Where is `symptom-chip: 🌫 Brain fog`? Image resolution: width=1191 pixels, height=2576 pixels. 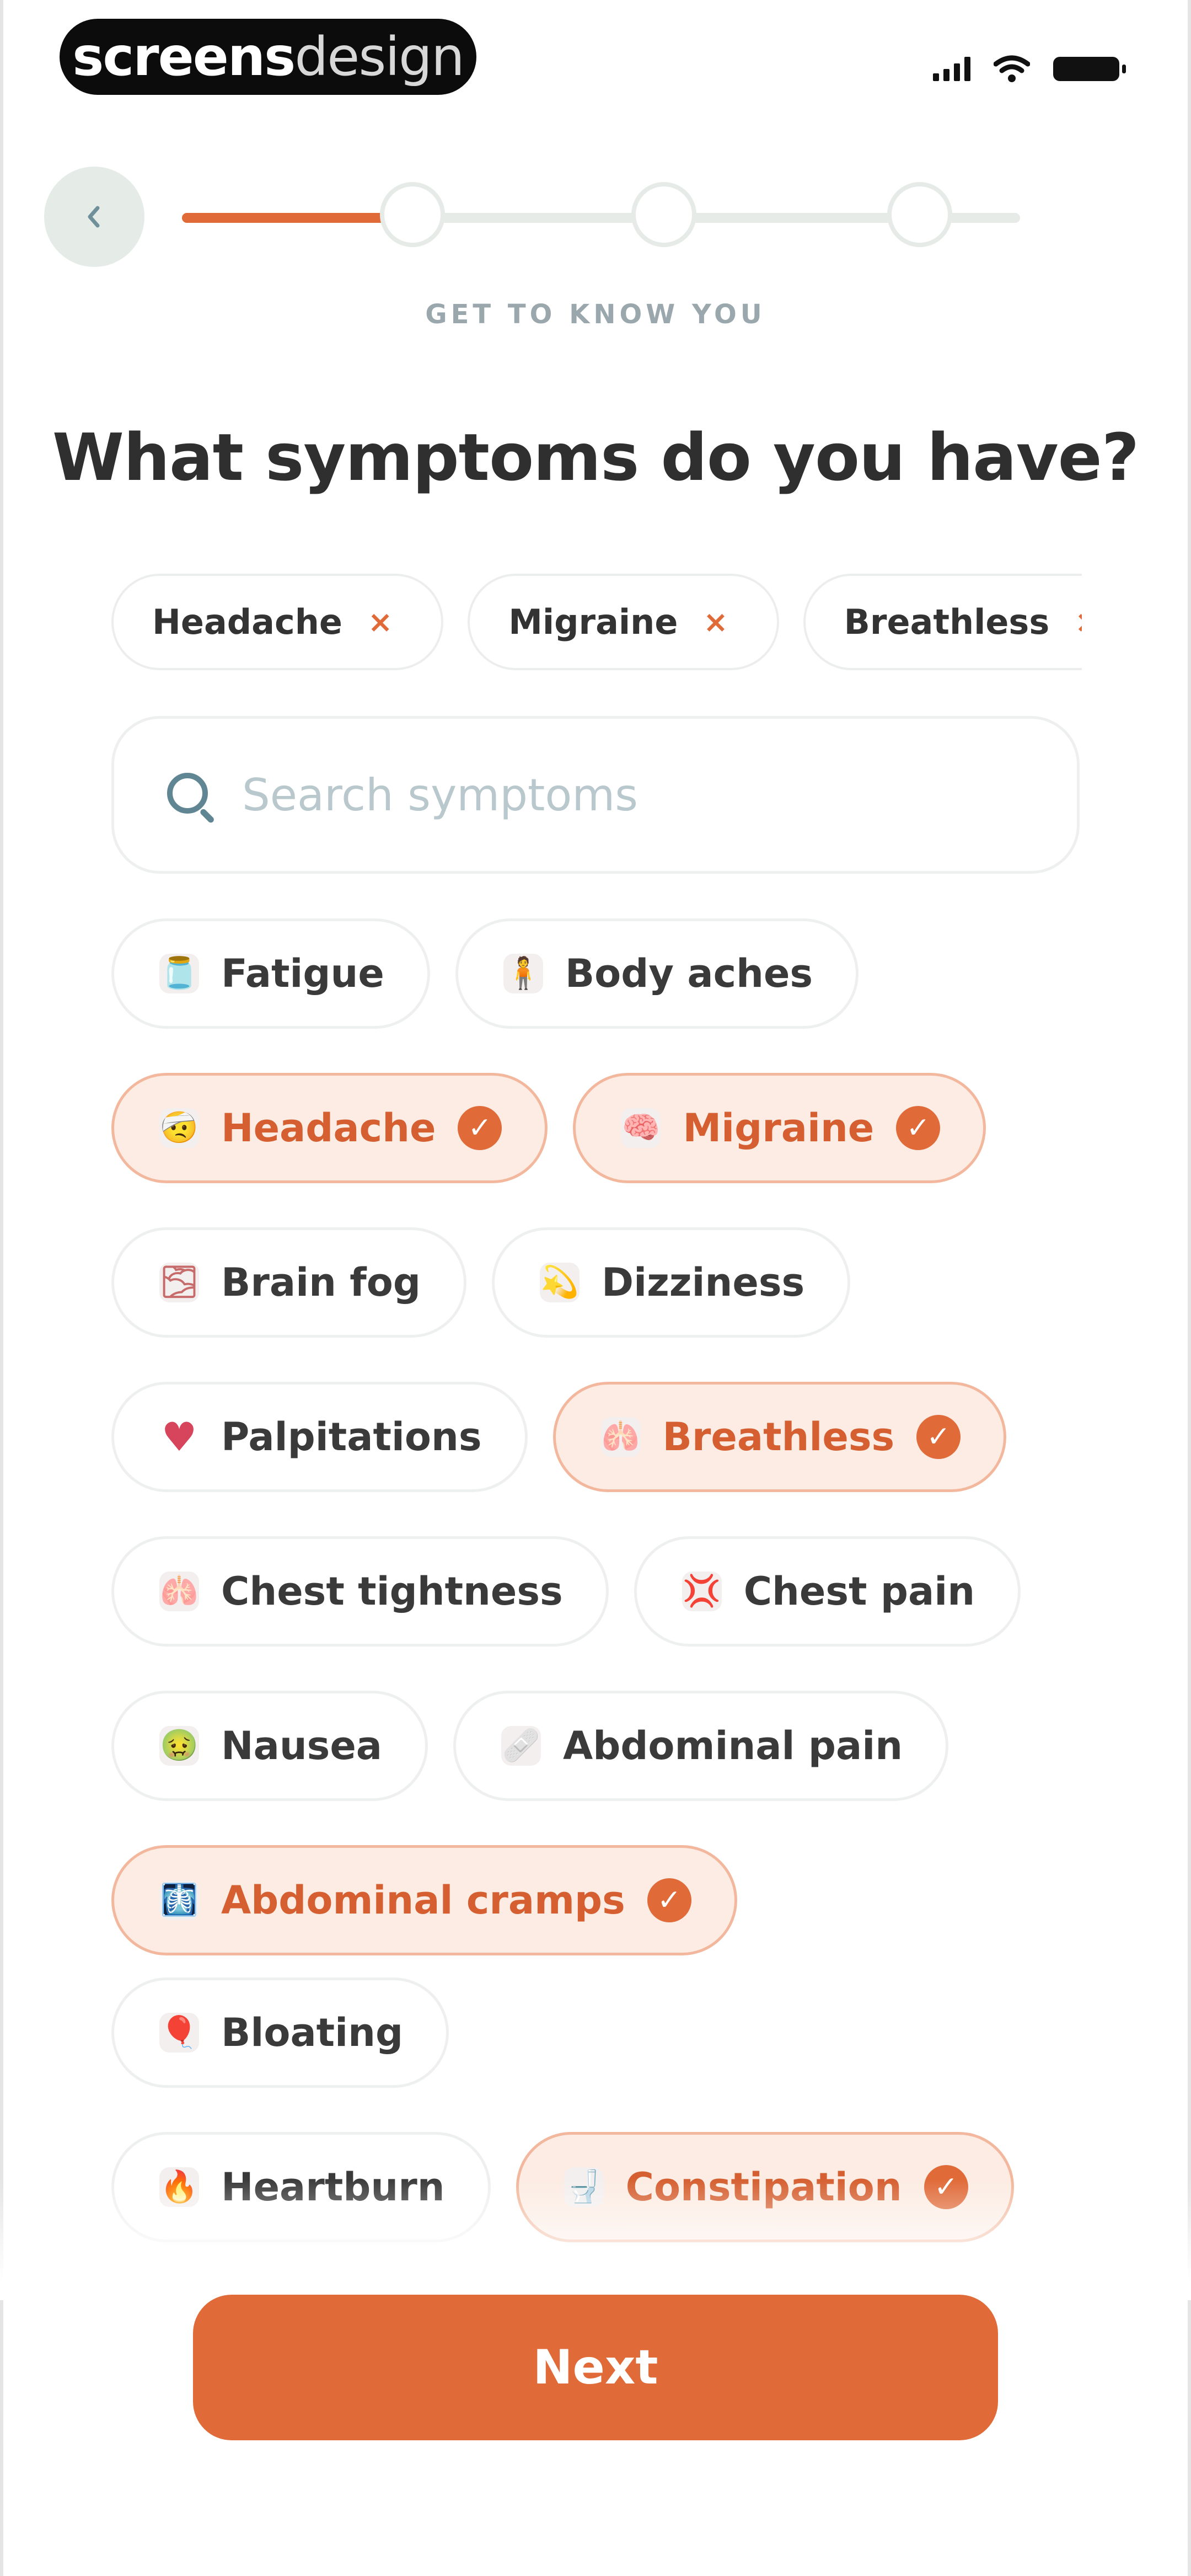 symptom-chip: 🌫 Brain fog is located at coordinates (288, 1282).